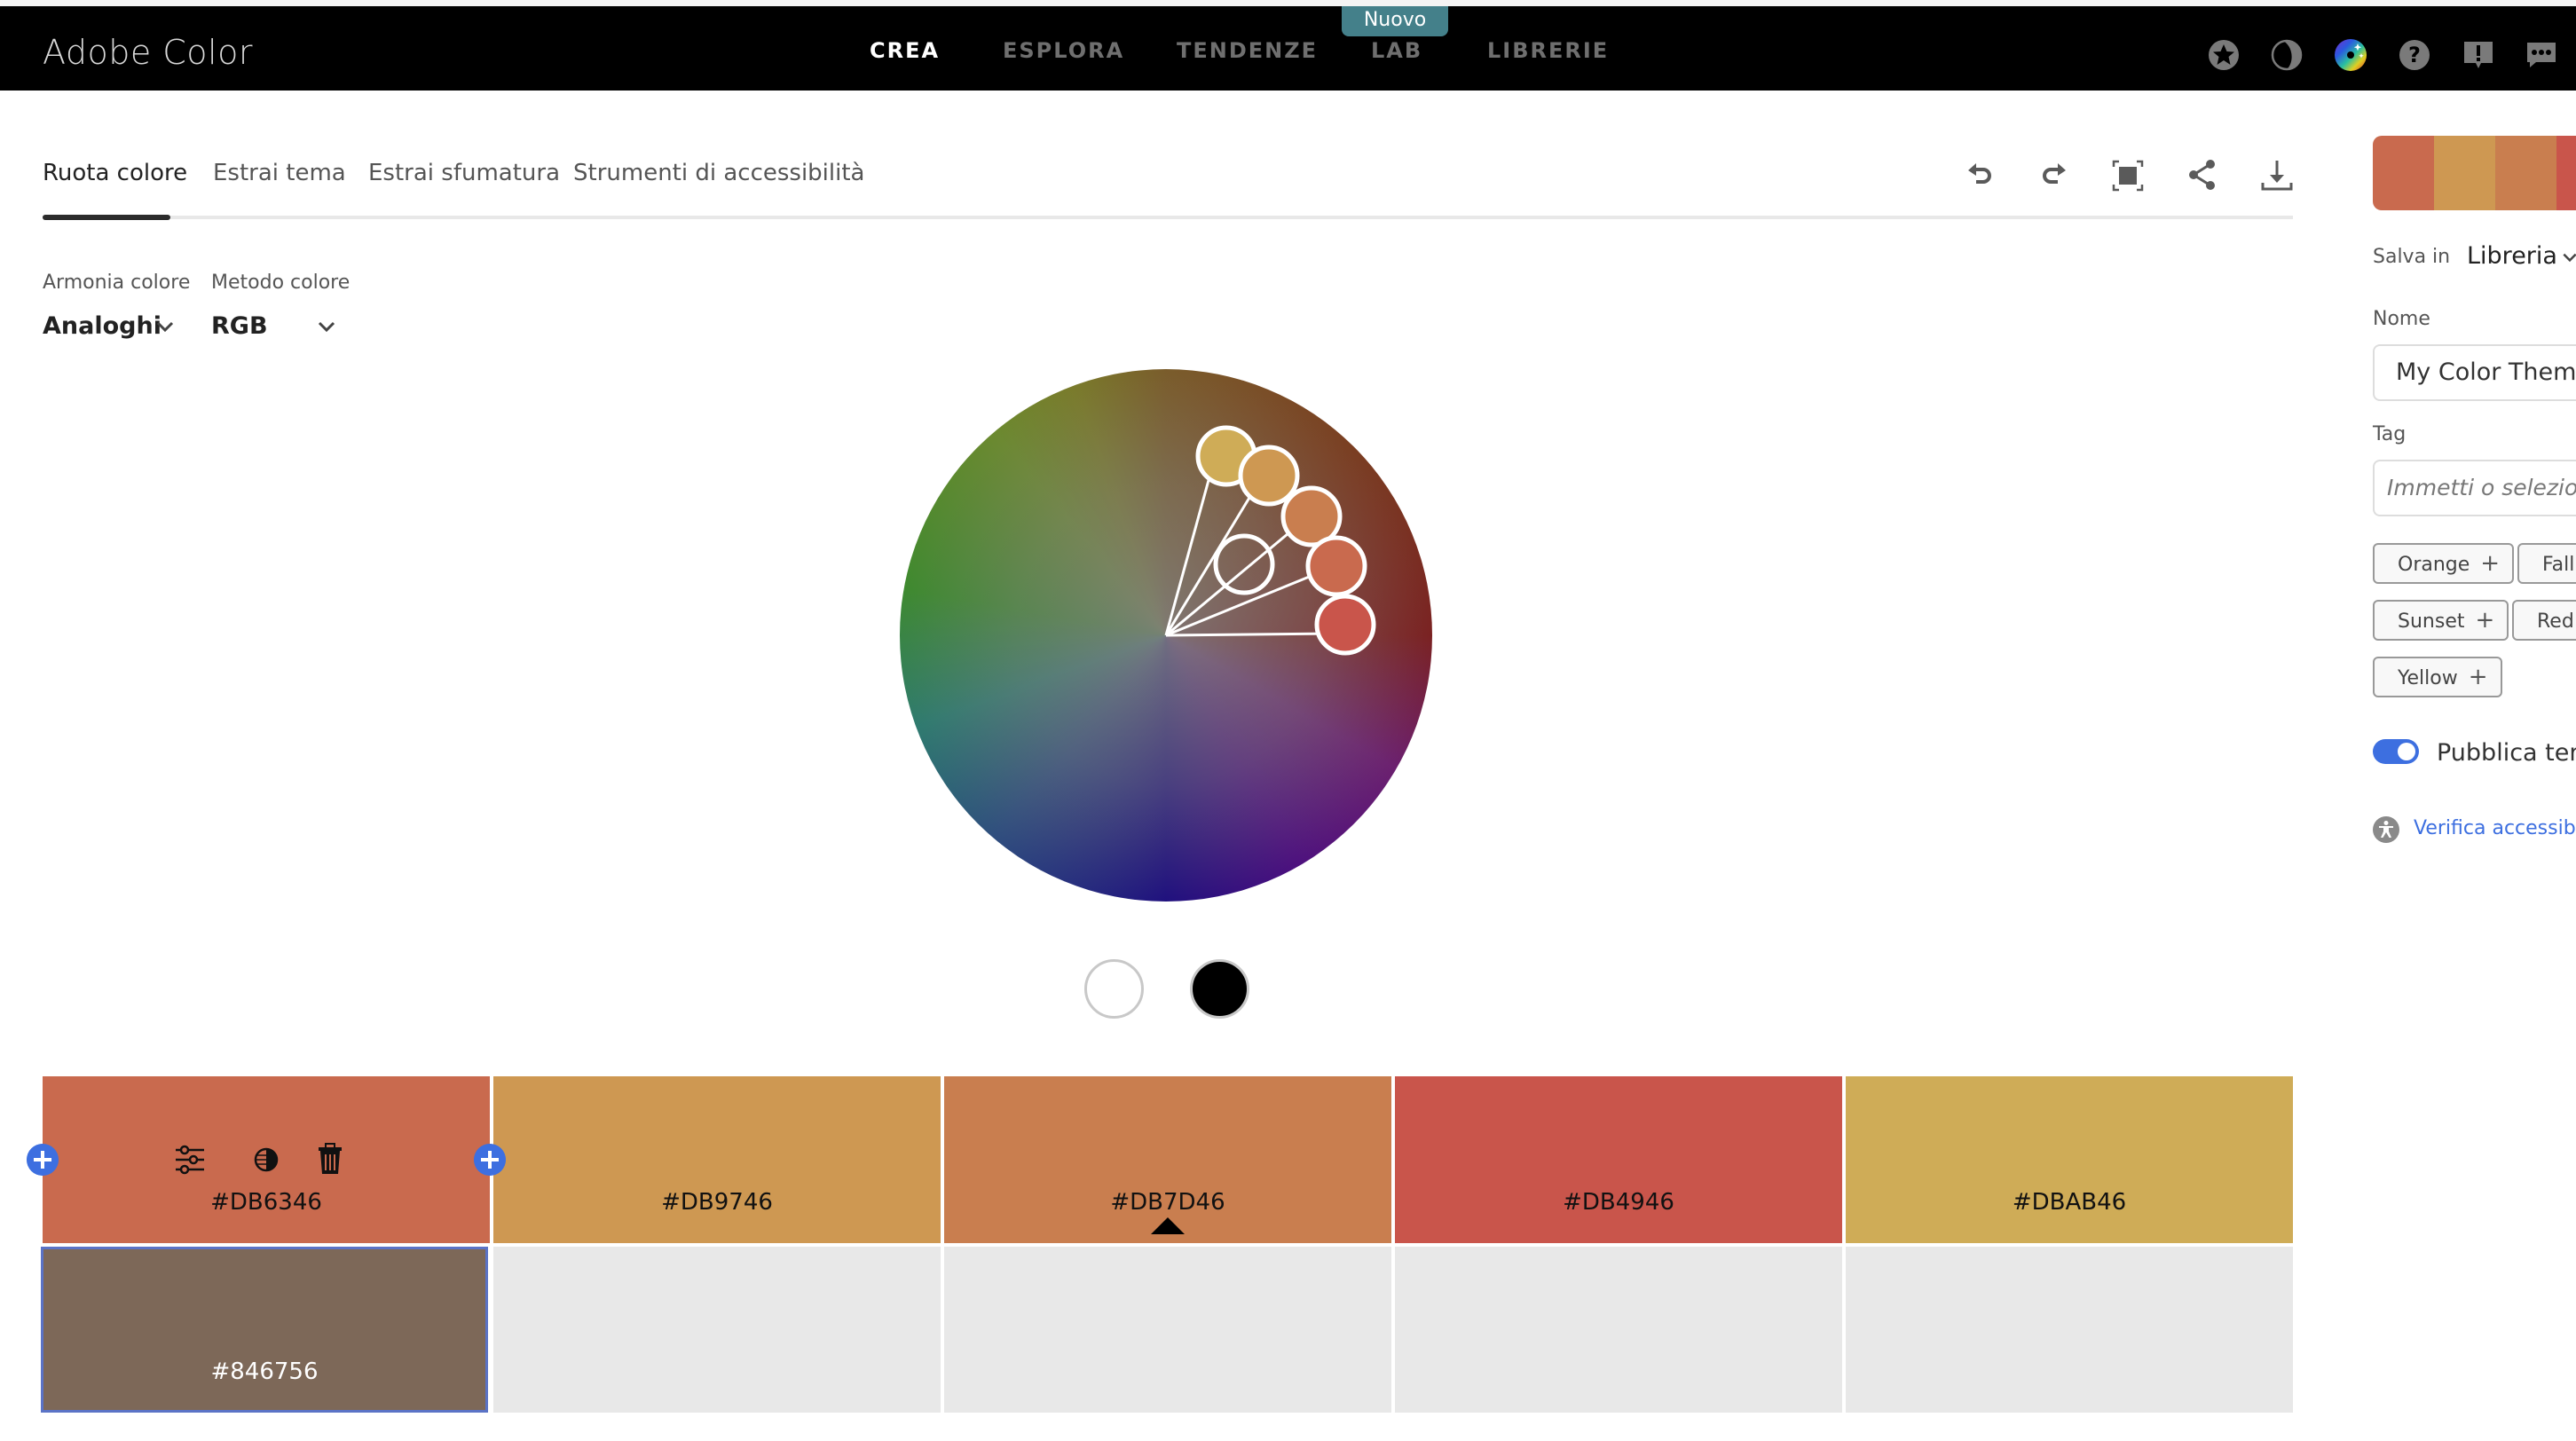 The image size is (2576, 1441). Describe the element at coordinates (490, 1160) in the screenshot. I see `add-swatch-right-button` at that location.